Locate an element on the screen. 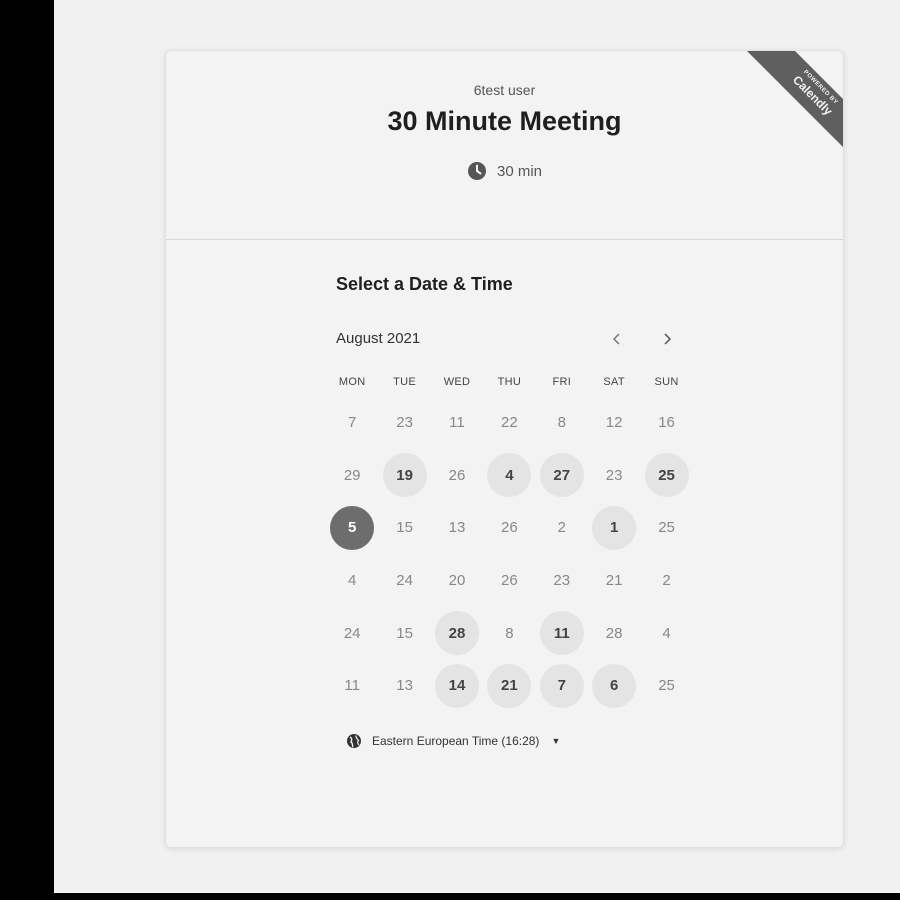 Image resolution: width=900 pixels, height=900 pixels. calendar-week-row: 11 13 14 21 7 6 25 is located at coordinates (509, 685).